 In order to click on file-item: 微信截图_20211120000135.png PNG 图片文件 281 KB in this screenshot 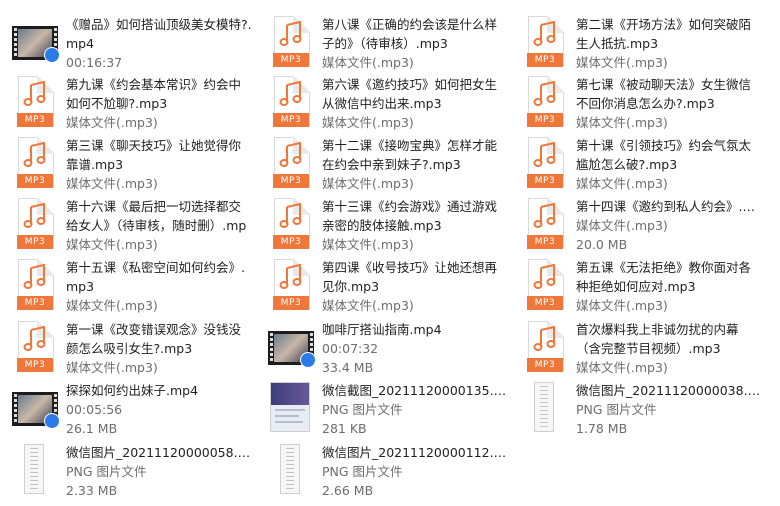, I will do `click(382, 407)`.